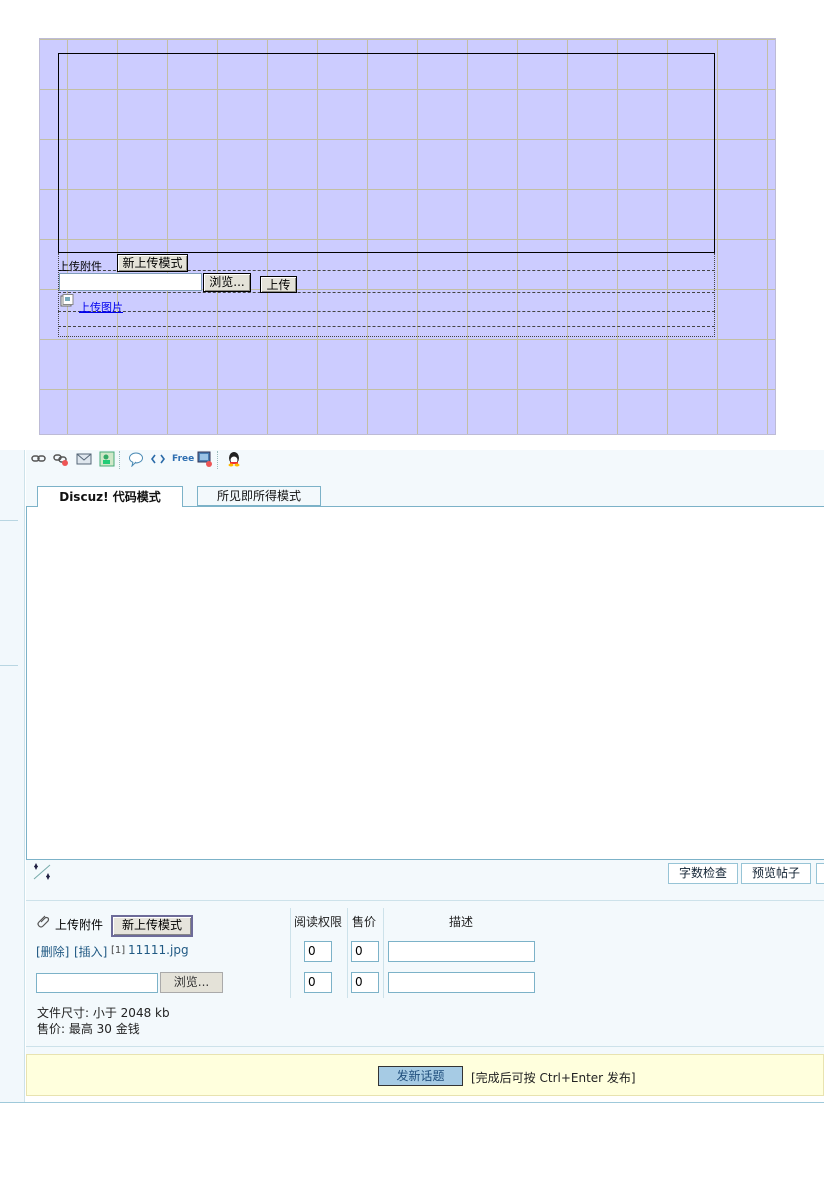 The width and height of the screenshot is (824, 1184). Describe the element at coordinates (52, 951) in the screenshot. I see `delete-attachment-link: [删除]` at that location.